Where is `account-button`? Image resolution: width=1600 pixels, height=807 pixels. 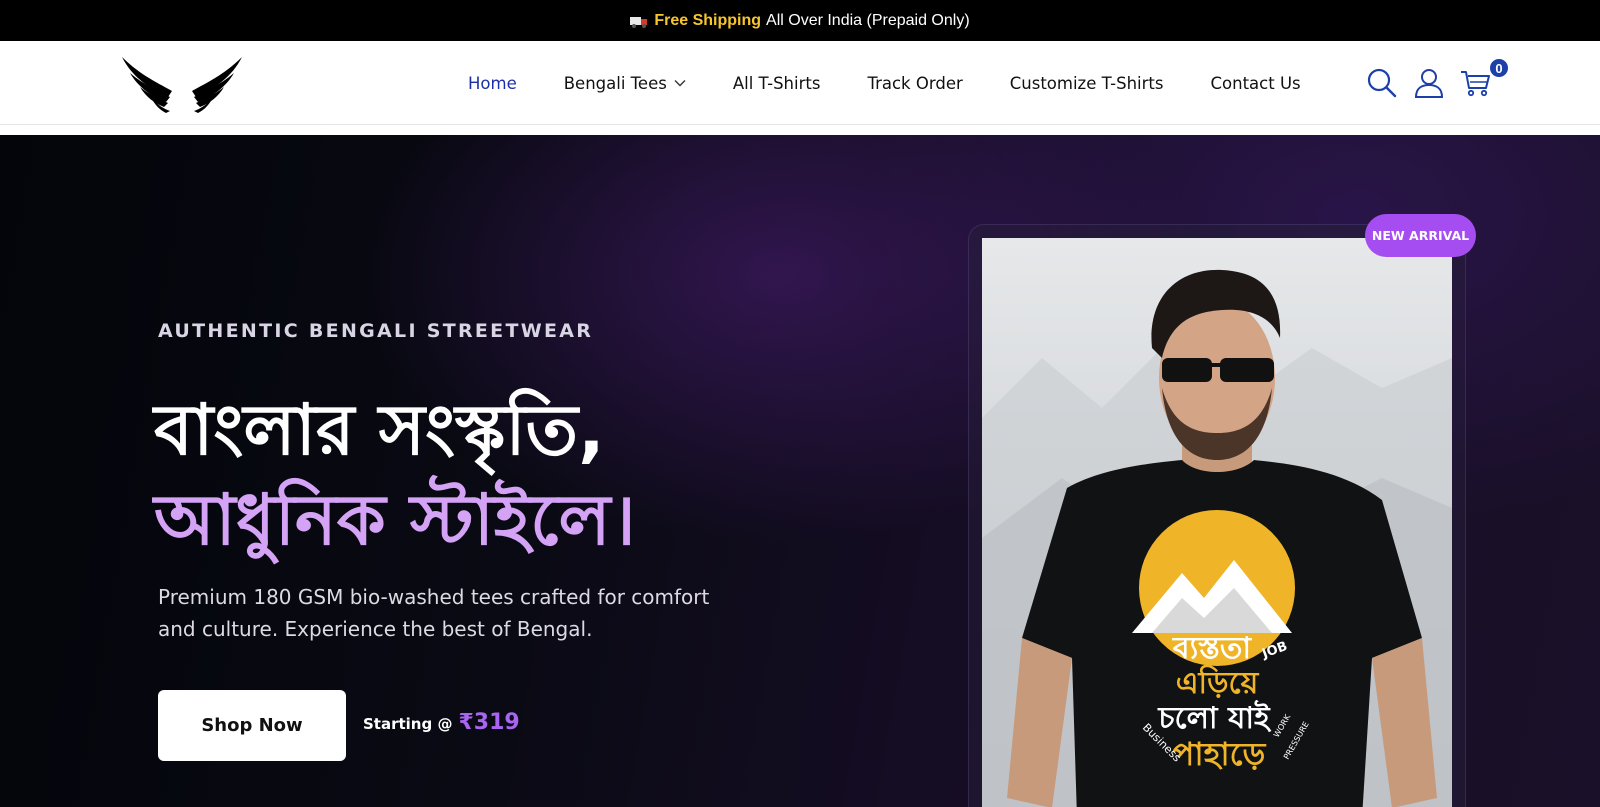
account-button is located at coordinates (1429, 83).